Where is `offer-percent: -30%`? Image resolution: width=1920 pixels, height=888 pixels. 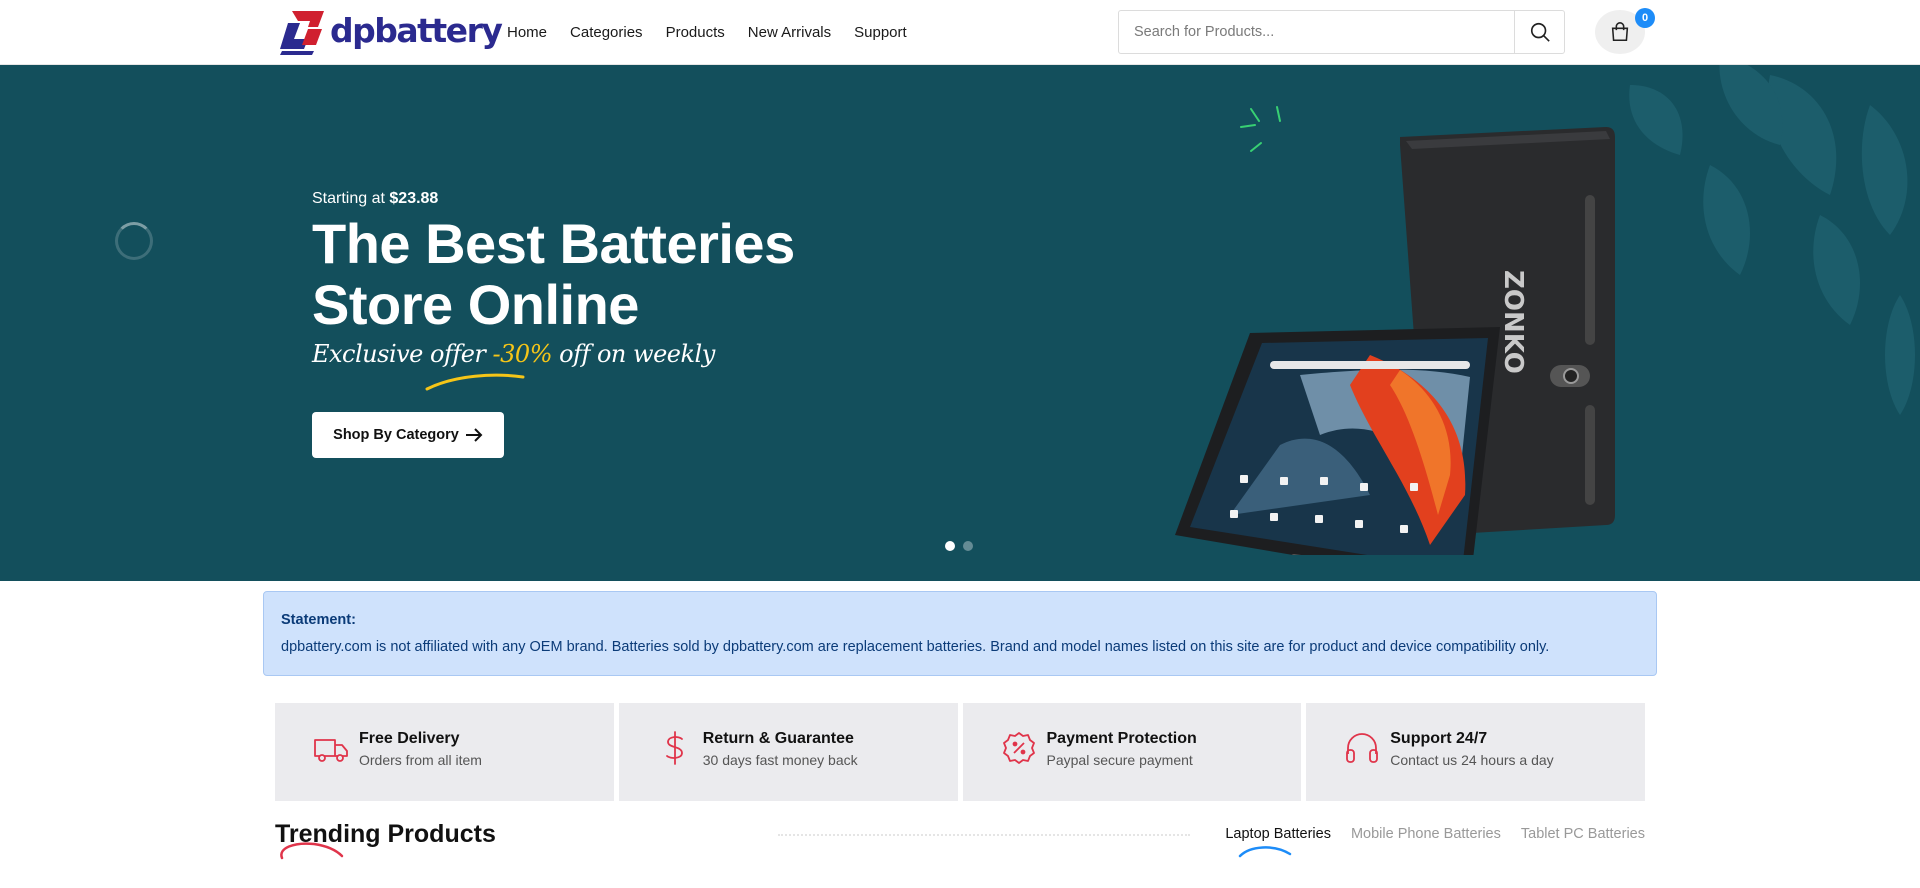 offer-percent: -30% is located at coordinates (522, 354).